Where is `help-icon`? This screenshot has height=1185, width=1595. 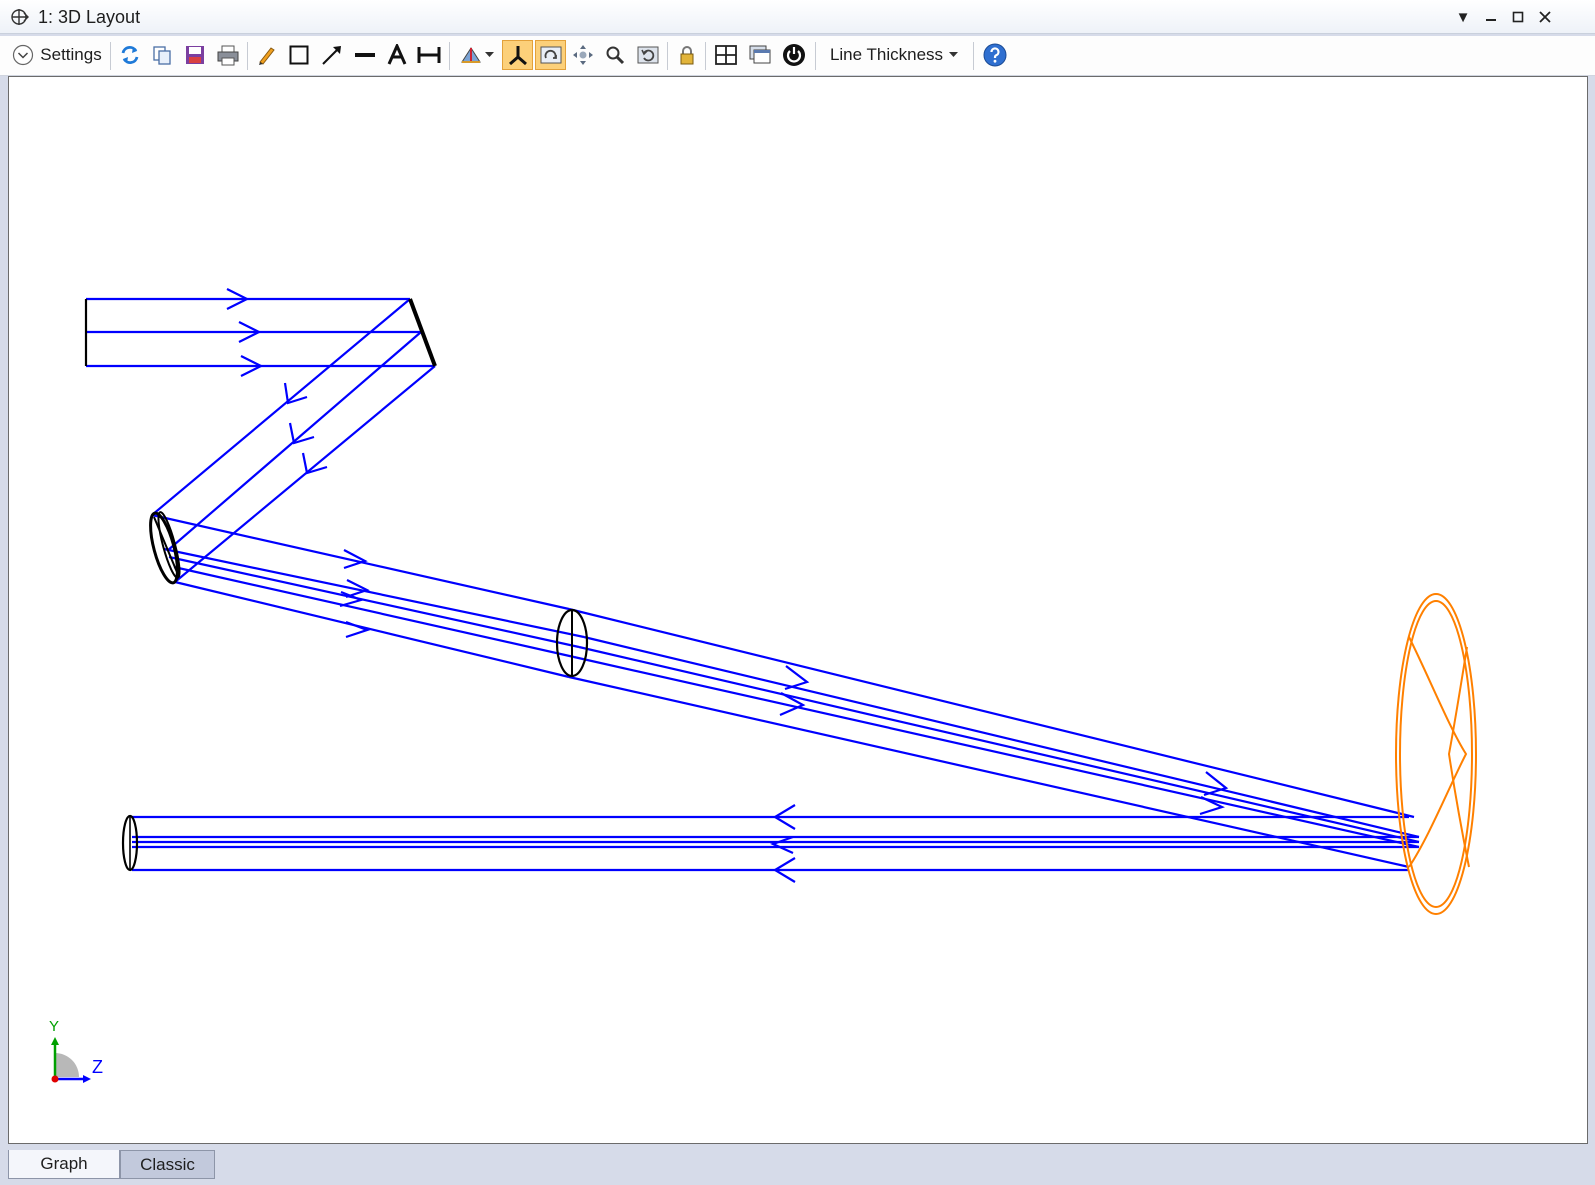 help-icon is located at coordinates (995, 55).